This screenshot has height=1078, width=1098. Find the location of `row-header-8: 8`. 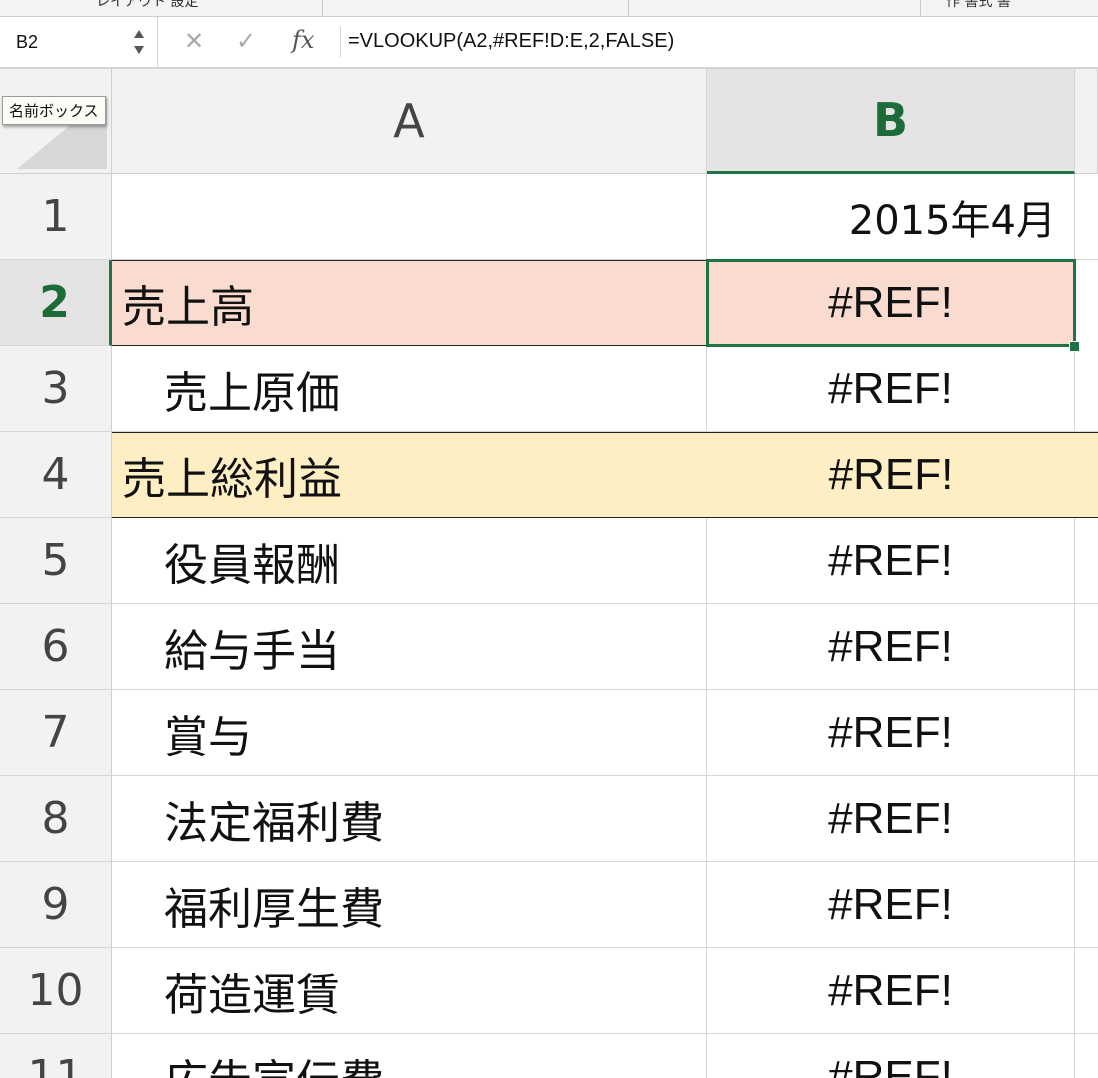

row-header-8: 8 is located at coordinates (56, 819).